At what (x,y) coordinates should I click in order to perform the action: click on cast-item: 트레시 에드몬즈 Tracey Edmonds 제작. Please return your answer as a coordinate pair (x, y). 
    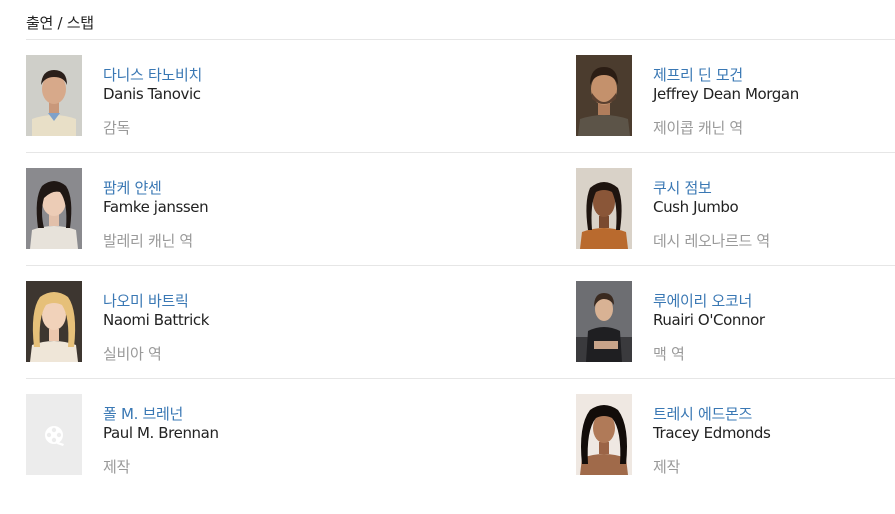
    Looking at the image, I should click on (735, 435).